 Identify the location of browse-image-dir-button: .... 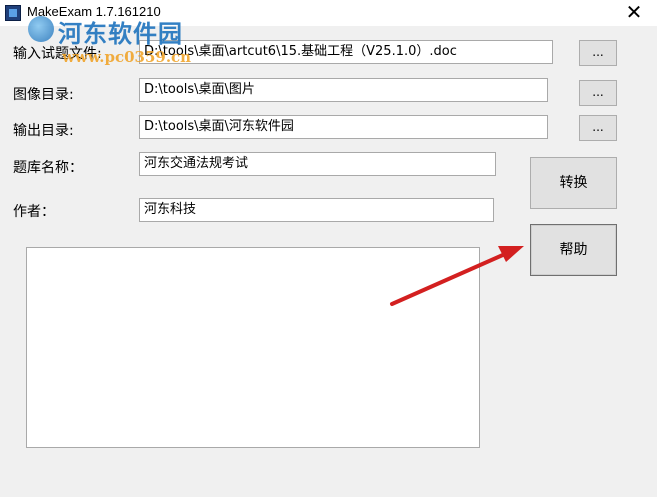
(598, 93).